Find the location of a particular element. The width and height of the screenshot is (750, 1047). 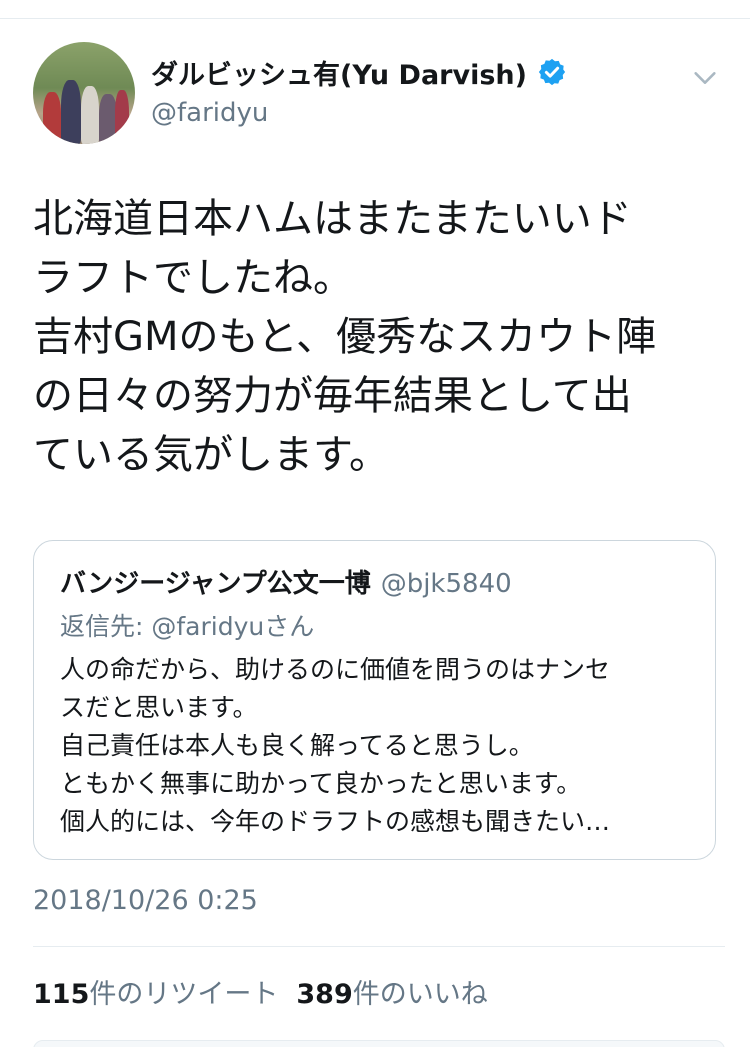

verified-badge-icon is located at coordinates (552, 72).